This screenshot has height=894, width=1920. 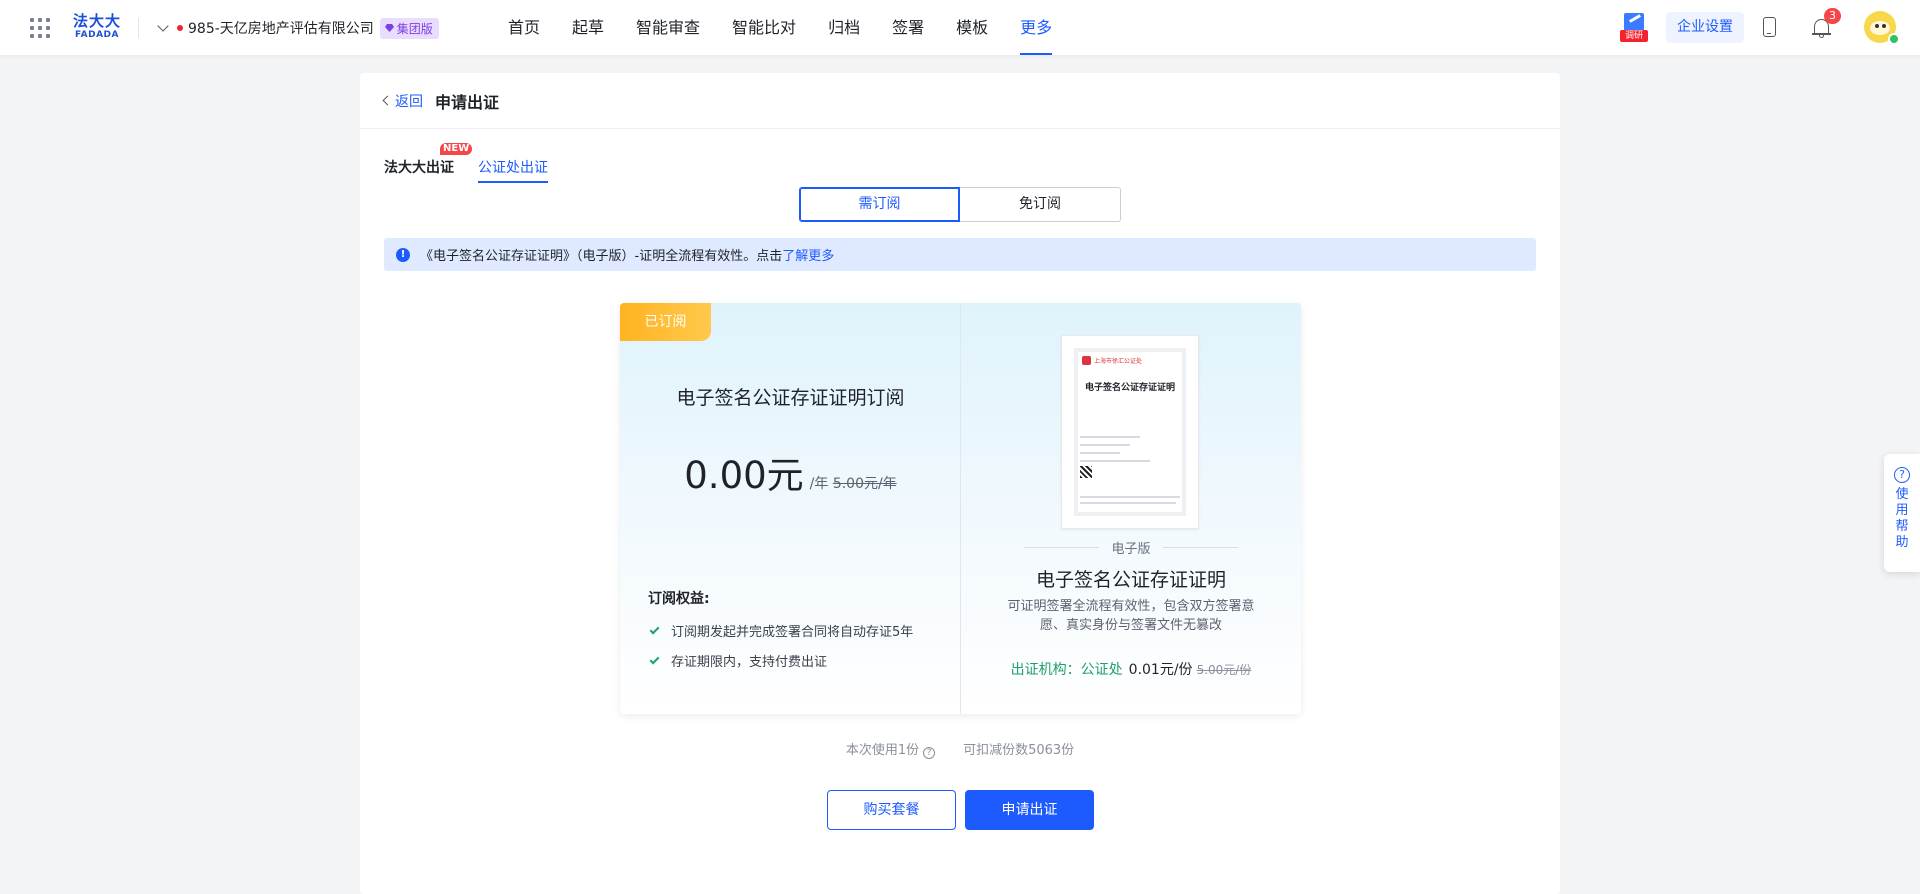 I want to click on info-icon: !, so click(x=403, y=254).